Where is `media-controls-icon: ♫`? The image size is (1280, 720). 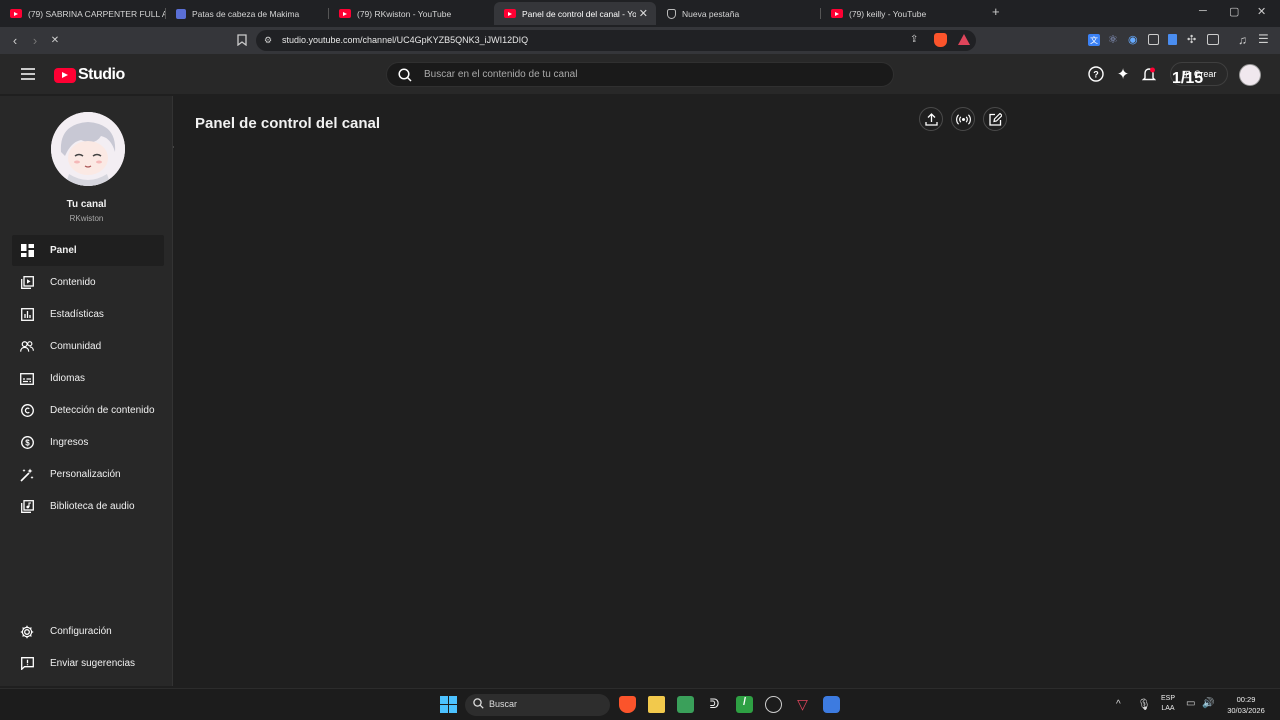
media-controls-icon: ♫ is located at coordinates (1242, 40).